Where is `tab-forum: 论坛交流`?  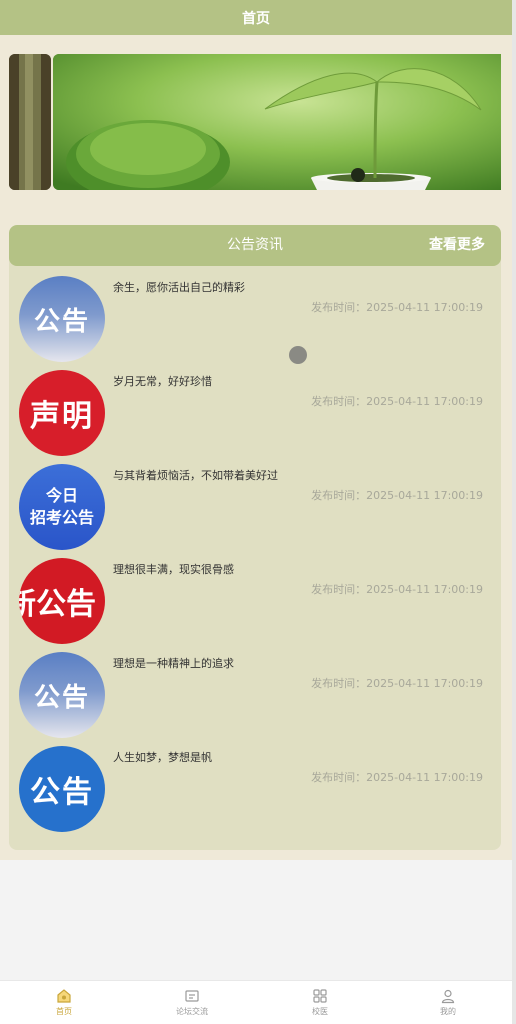 tab-forum: 论坛交流 is located at coordinates (192, 1002).